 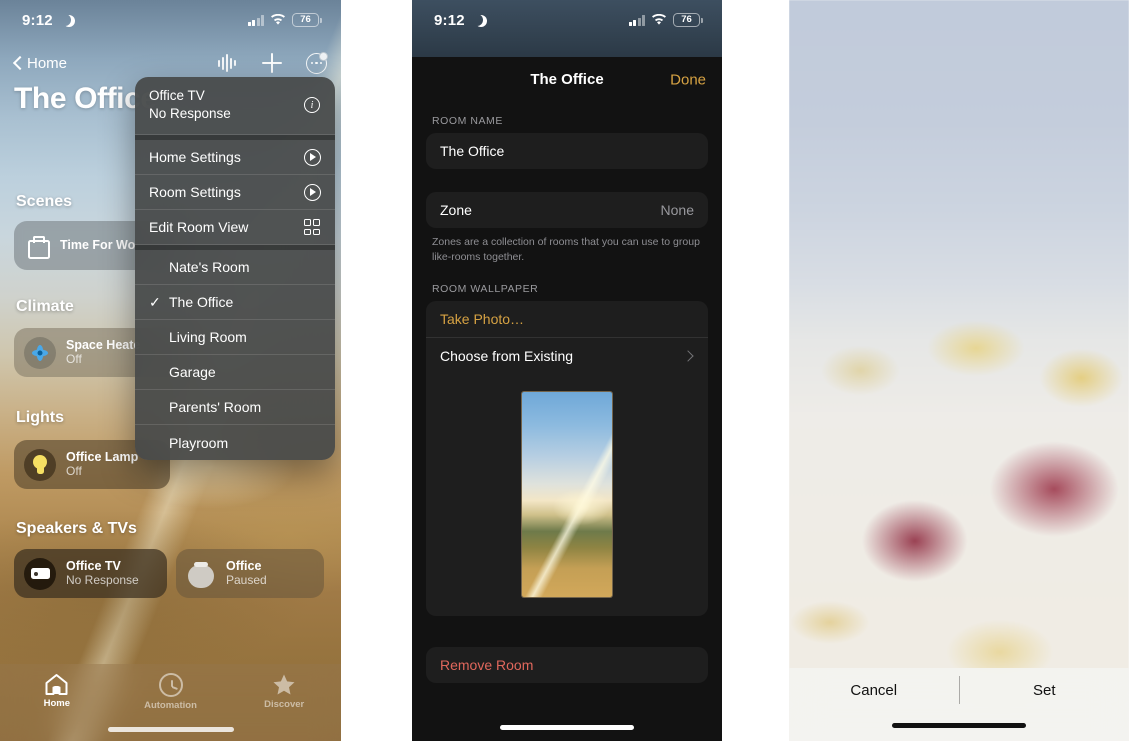 I want to click on room-wallpaper-card: Take Photo… Choose from Existing, so click(x=567, y=459).